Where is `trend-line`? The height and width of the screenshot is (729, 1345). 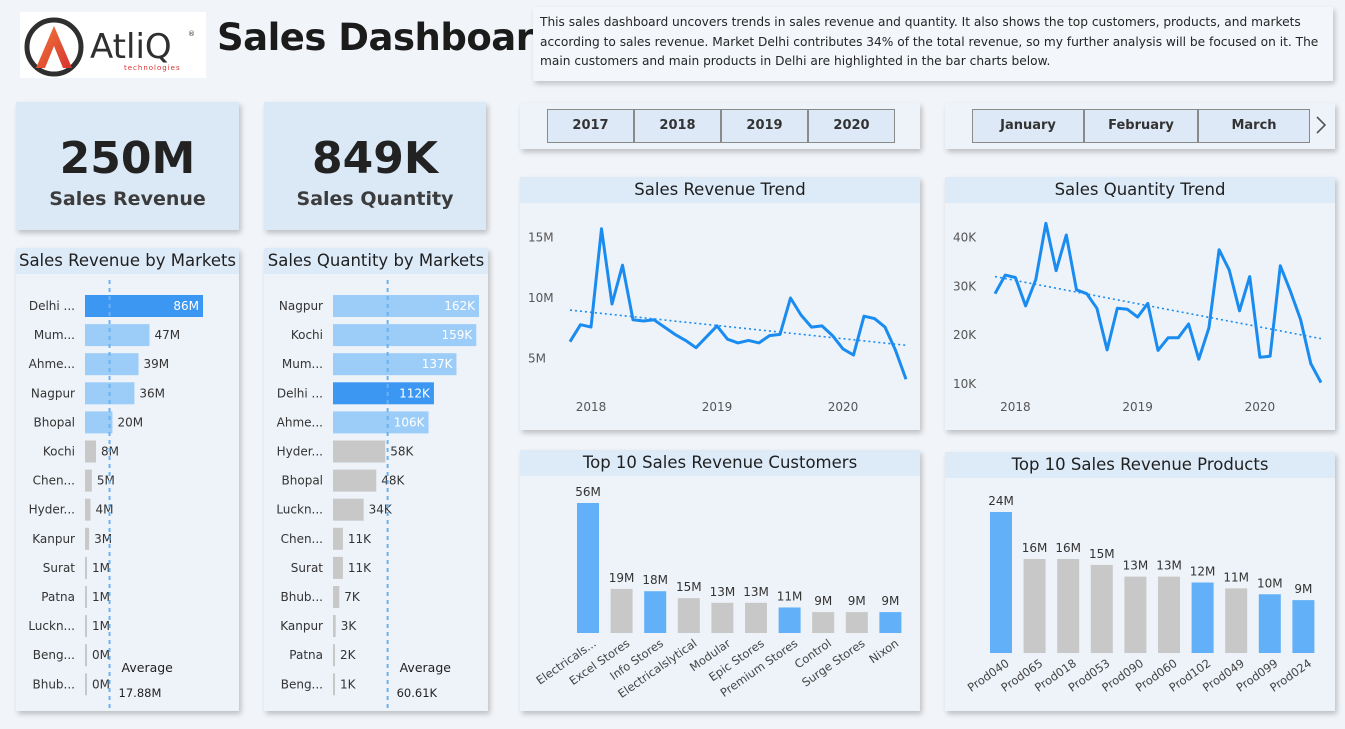
trend-line is located at coordinates (738, 328).